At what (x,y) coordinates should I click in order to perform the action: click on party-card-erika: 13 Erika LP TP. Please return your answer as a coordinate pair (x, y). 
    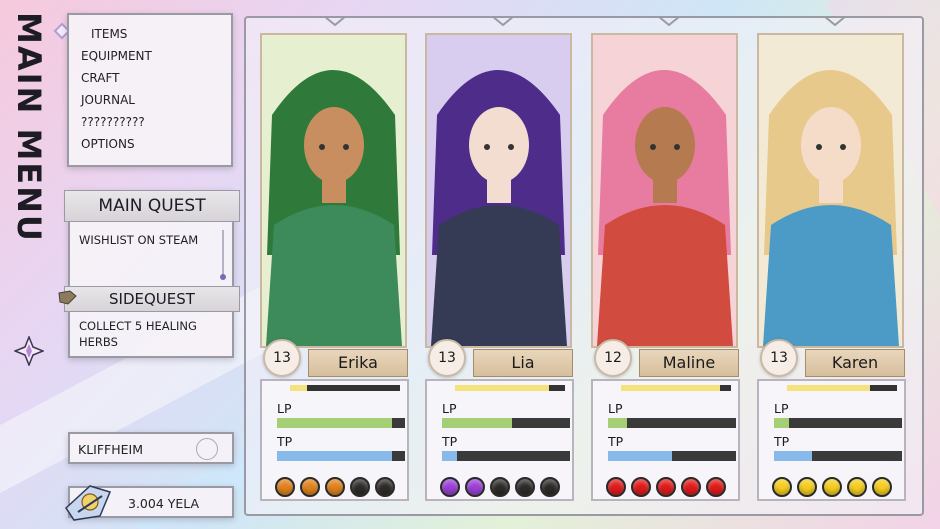
    Looking at the image, I should click on (334, 267).